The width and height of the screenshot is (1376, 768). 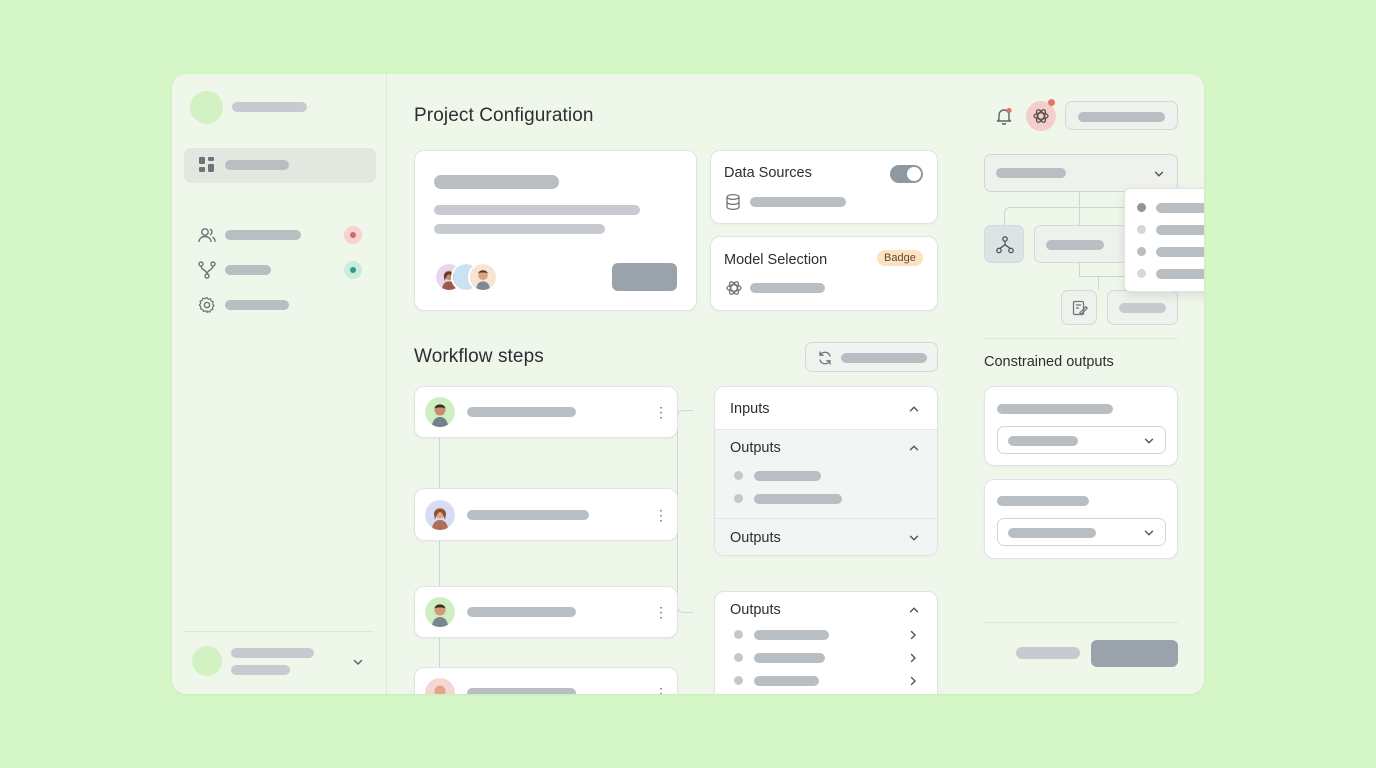 I want to click on node-label-placeholder, so click(x=1142, y=308).